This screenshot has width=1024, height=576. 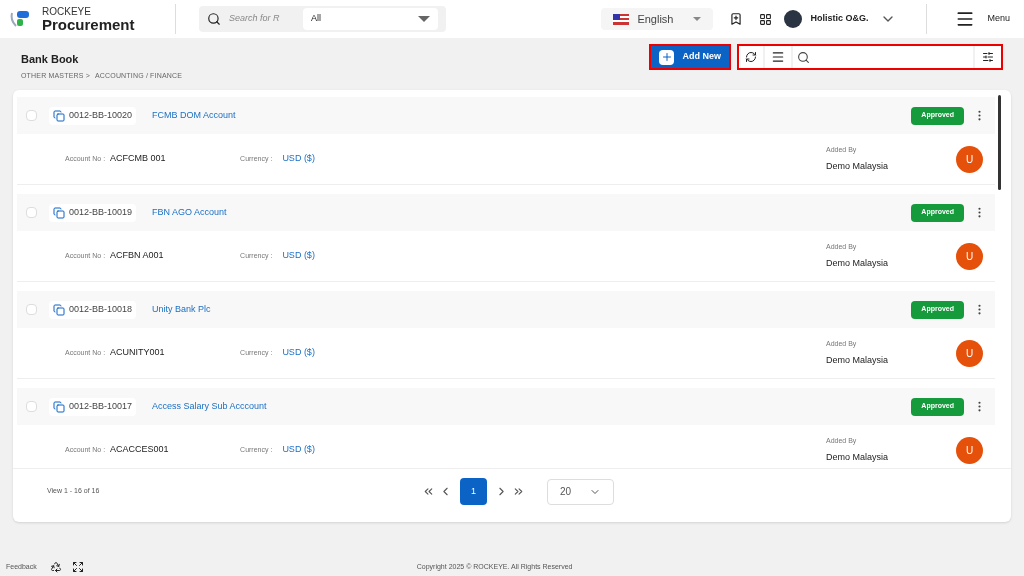 I want to click on brand-name: Procurement, so click(x=88, y=24).